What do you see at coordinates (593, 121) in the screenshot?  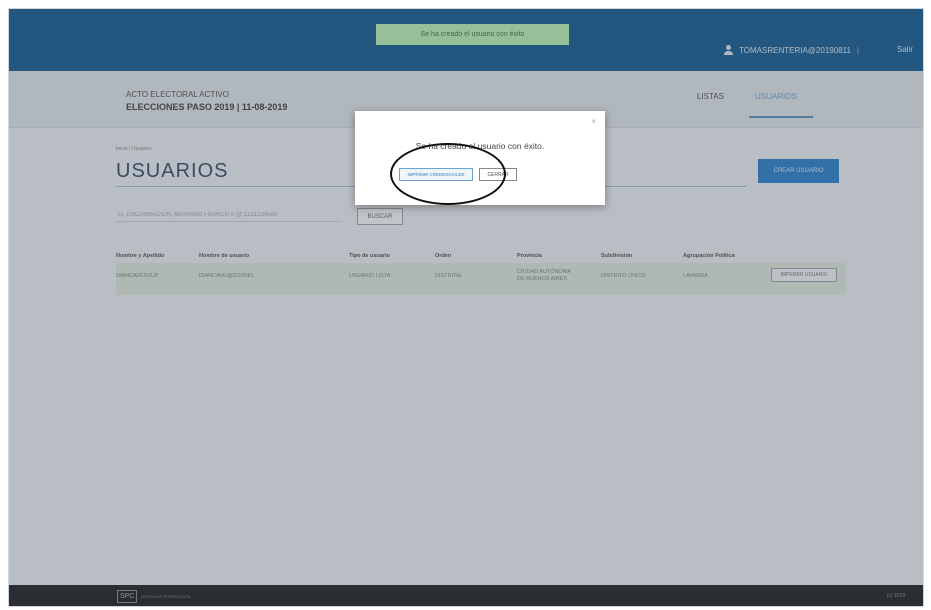 I see `close-icon: ×` at bounding box center [593, 121].